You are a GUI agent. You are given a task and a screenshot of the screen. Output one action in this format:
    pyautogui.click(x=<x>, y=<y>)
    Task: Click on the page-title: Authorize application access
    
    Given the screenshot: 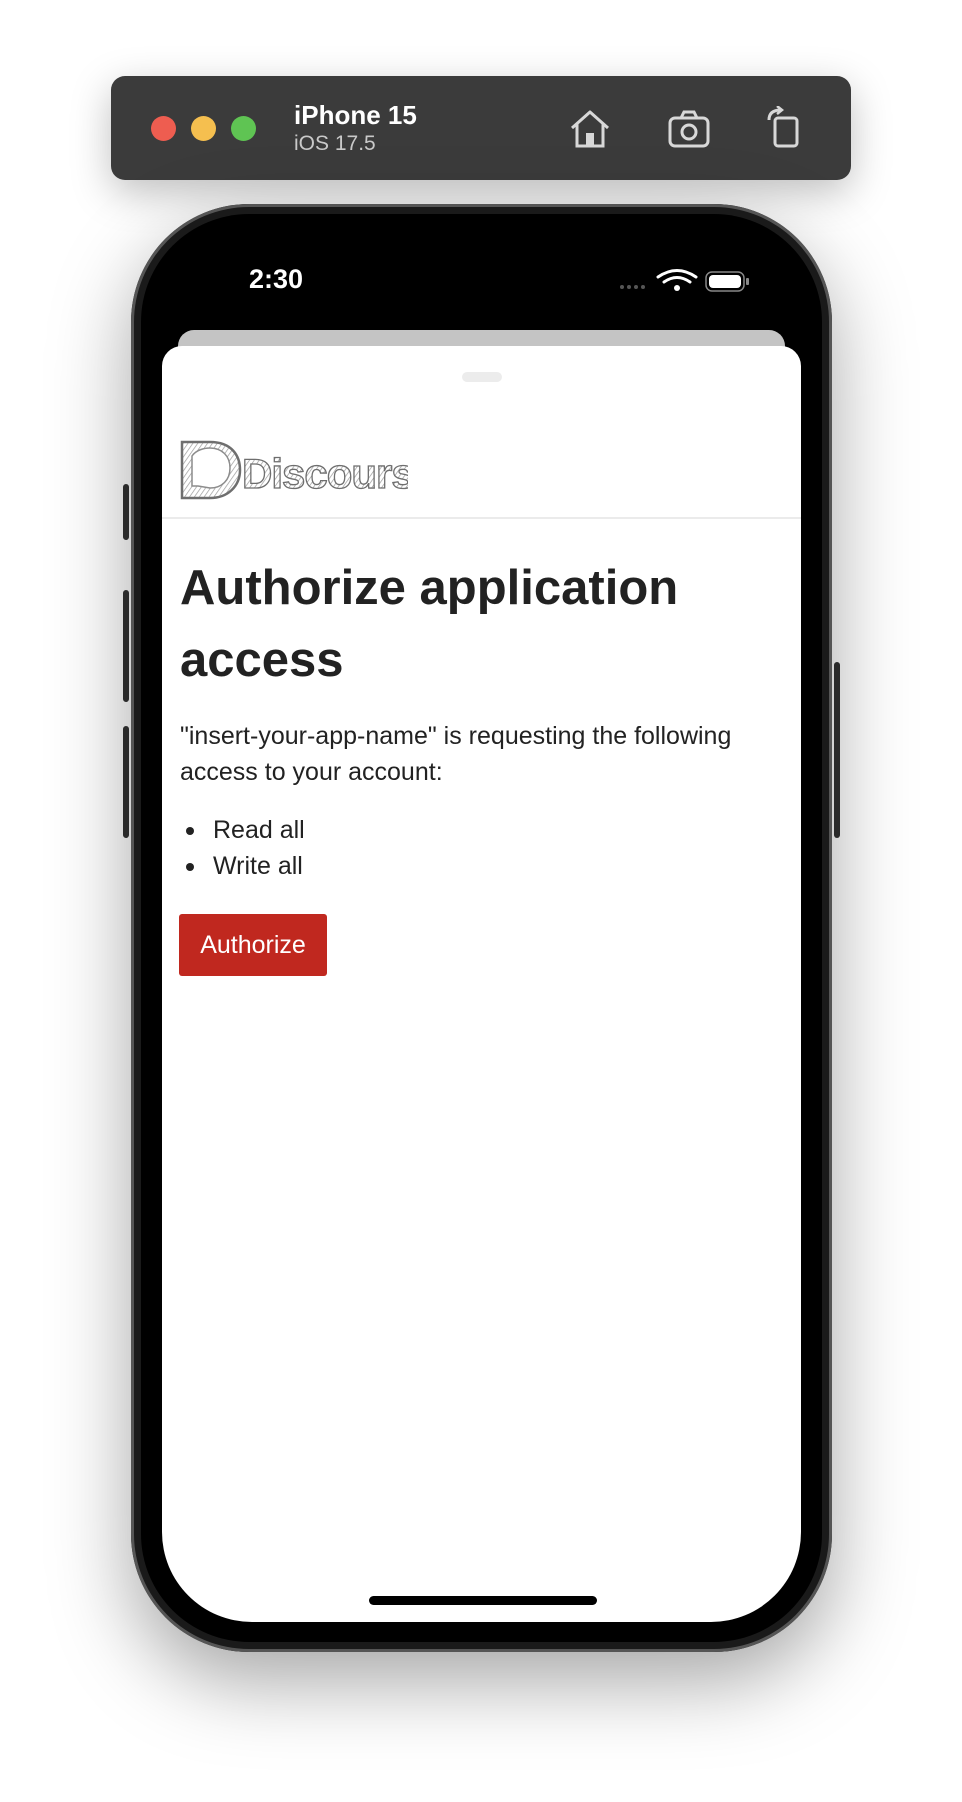 What is the action you would take?
    pyautogui.click(x=429, y=624)
    